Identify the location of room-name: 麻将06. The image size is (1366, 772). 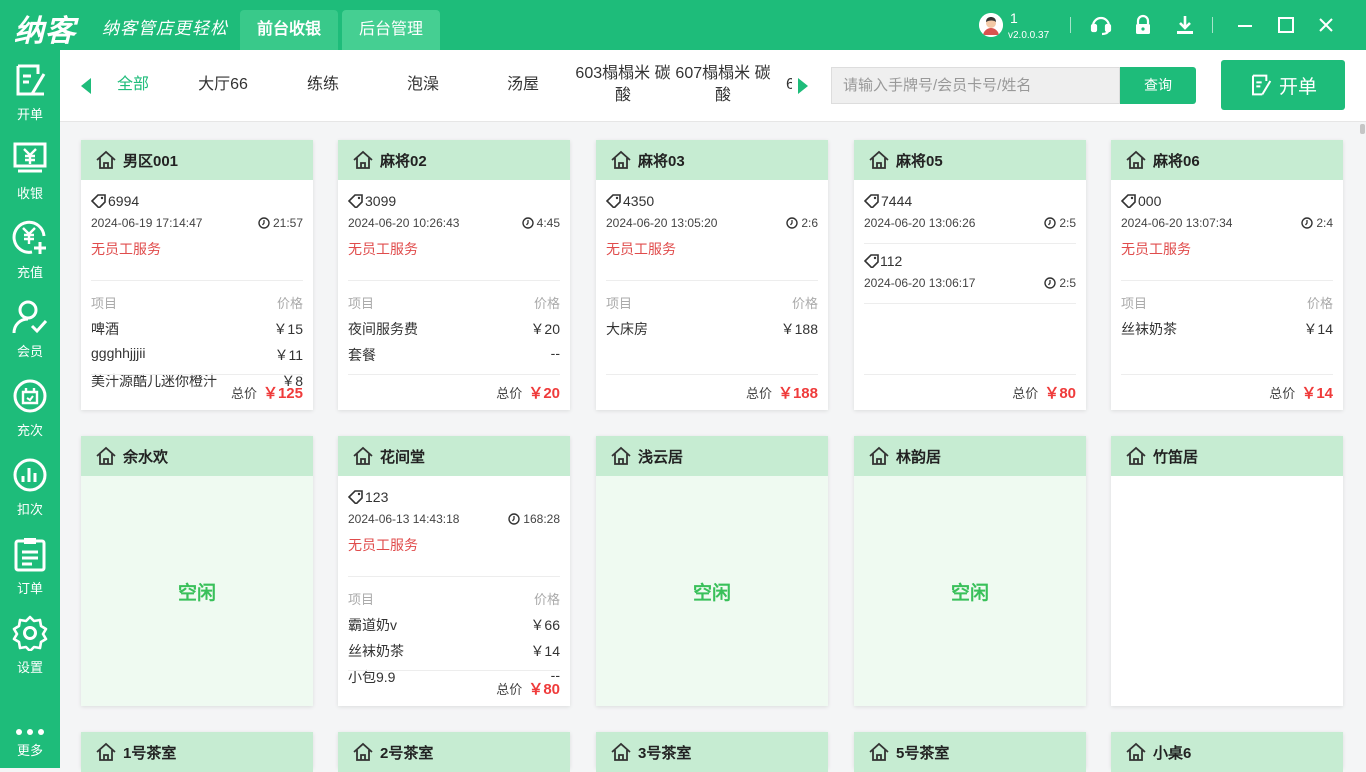
(1176, 161).